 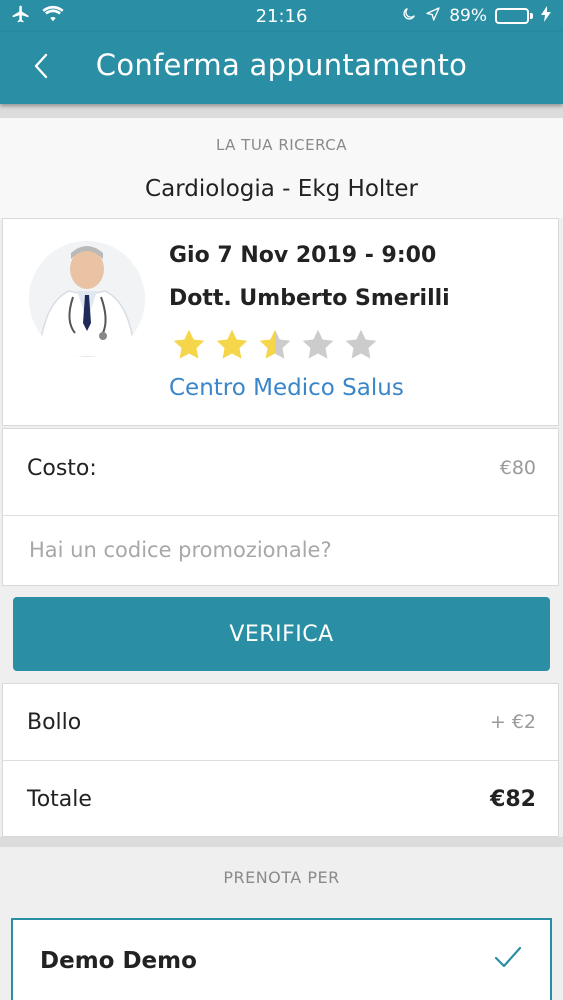 I want to click on stamp-label: Bollo, so click(x=54, y=722).